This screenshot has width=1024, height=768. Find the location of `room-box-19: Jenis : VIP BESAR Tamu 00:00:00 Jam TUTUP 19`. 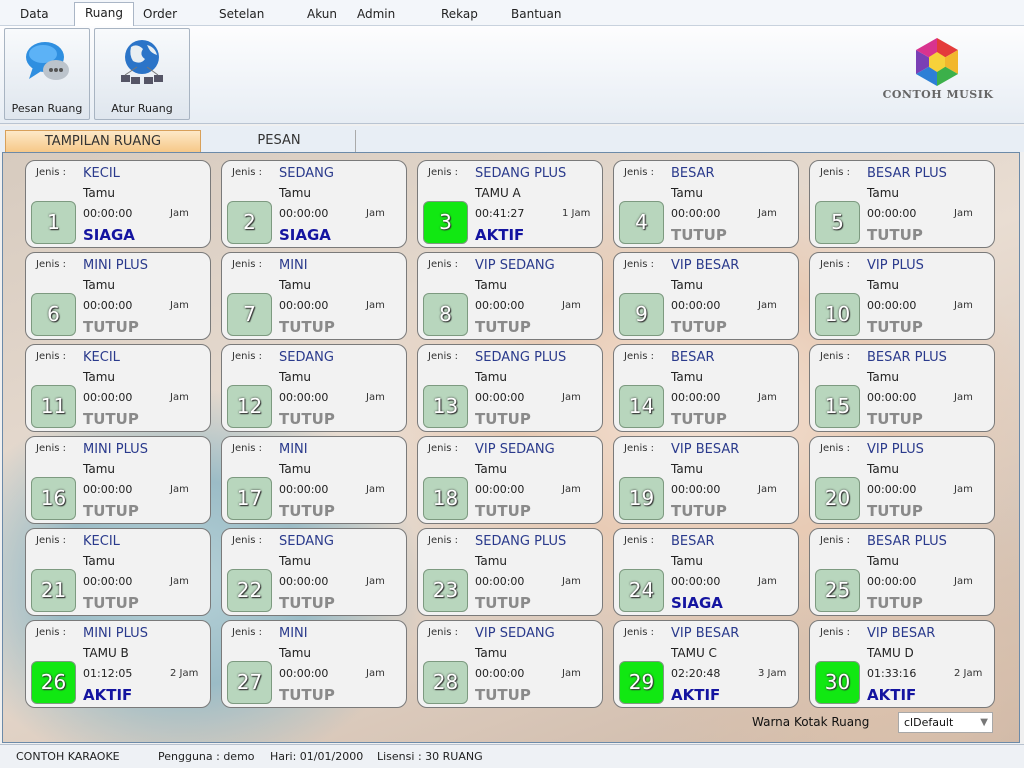

room-box-19: Jenis : VIP BESAR Tamu 00:00:00 Jam TUTUP 19 is located at coordinates (706, 480).